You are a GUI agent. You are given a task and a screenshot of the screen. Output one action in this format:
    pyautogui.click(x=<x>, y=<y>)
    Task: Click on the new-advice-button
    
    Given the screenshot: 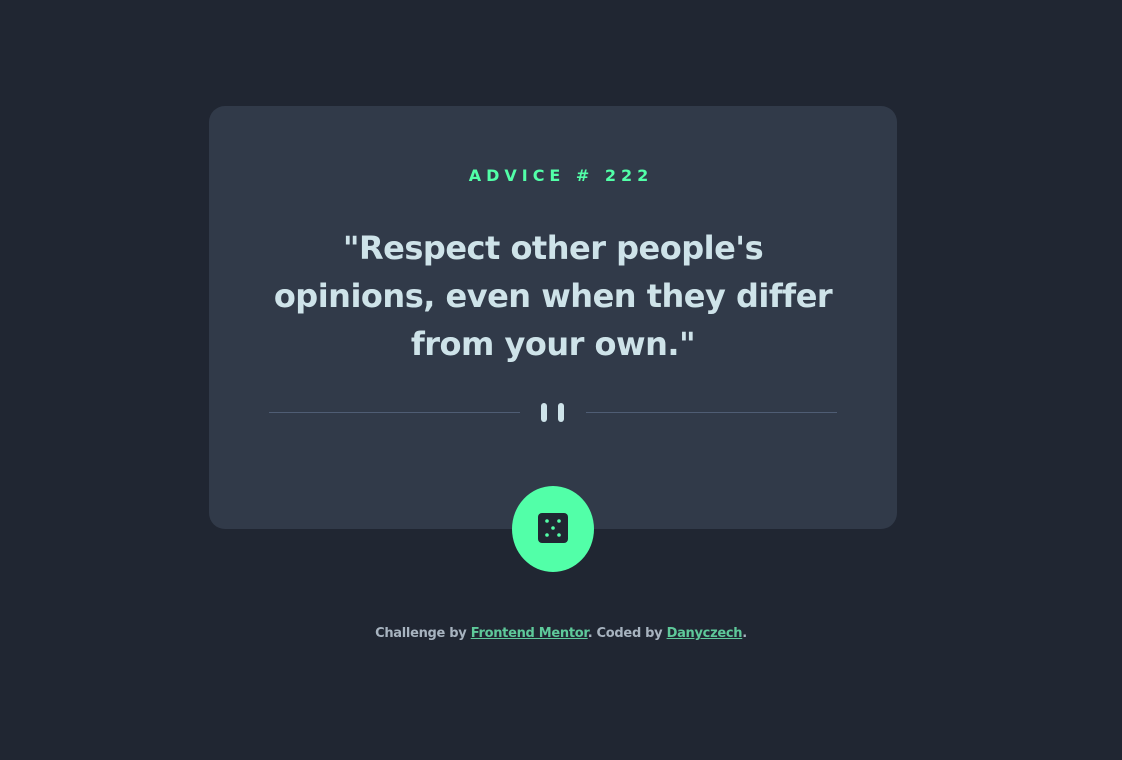 What is the action you would take?
    pyautogui.click(x=553, y=529)
    